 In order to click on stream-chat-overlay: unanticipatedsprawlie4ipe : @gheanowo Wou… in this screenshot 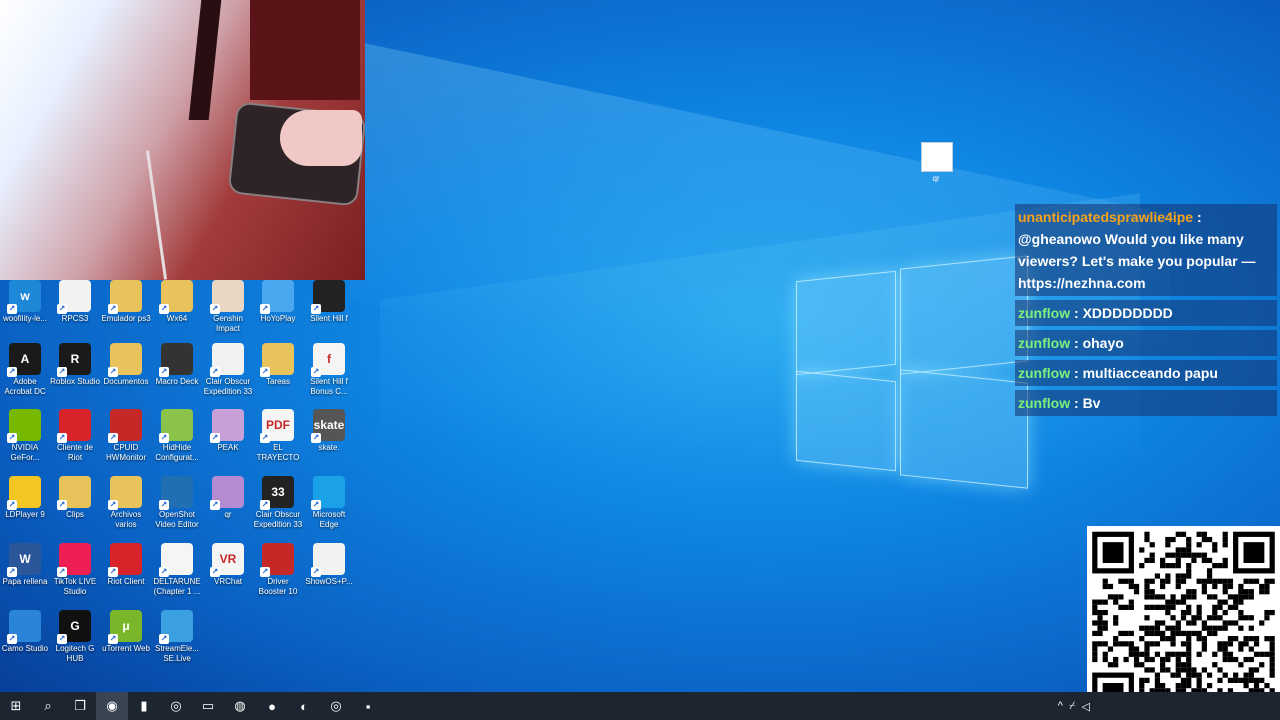, I will do `click(1146, 312)`.